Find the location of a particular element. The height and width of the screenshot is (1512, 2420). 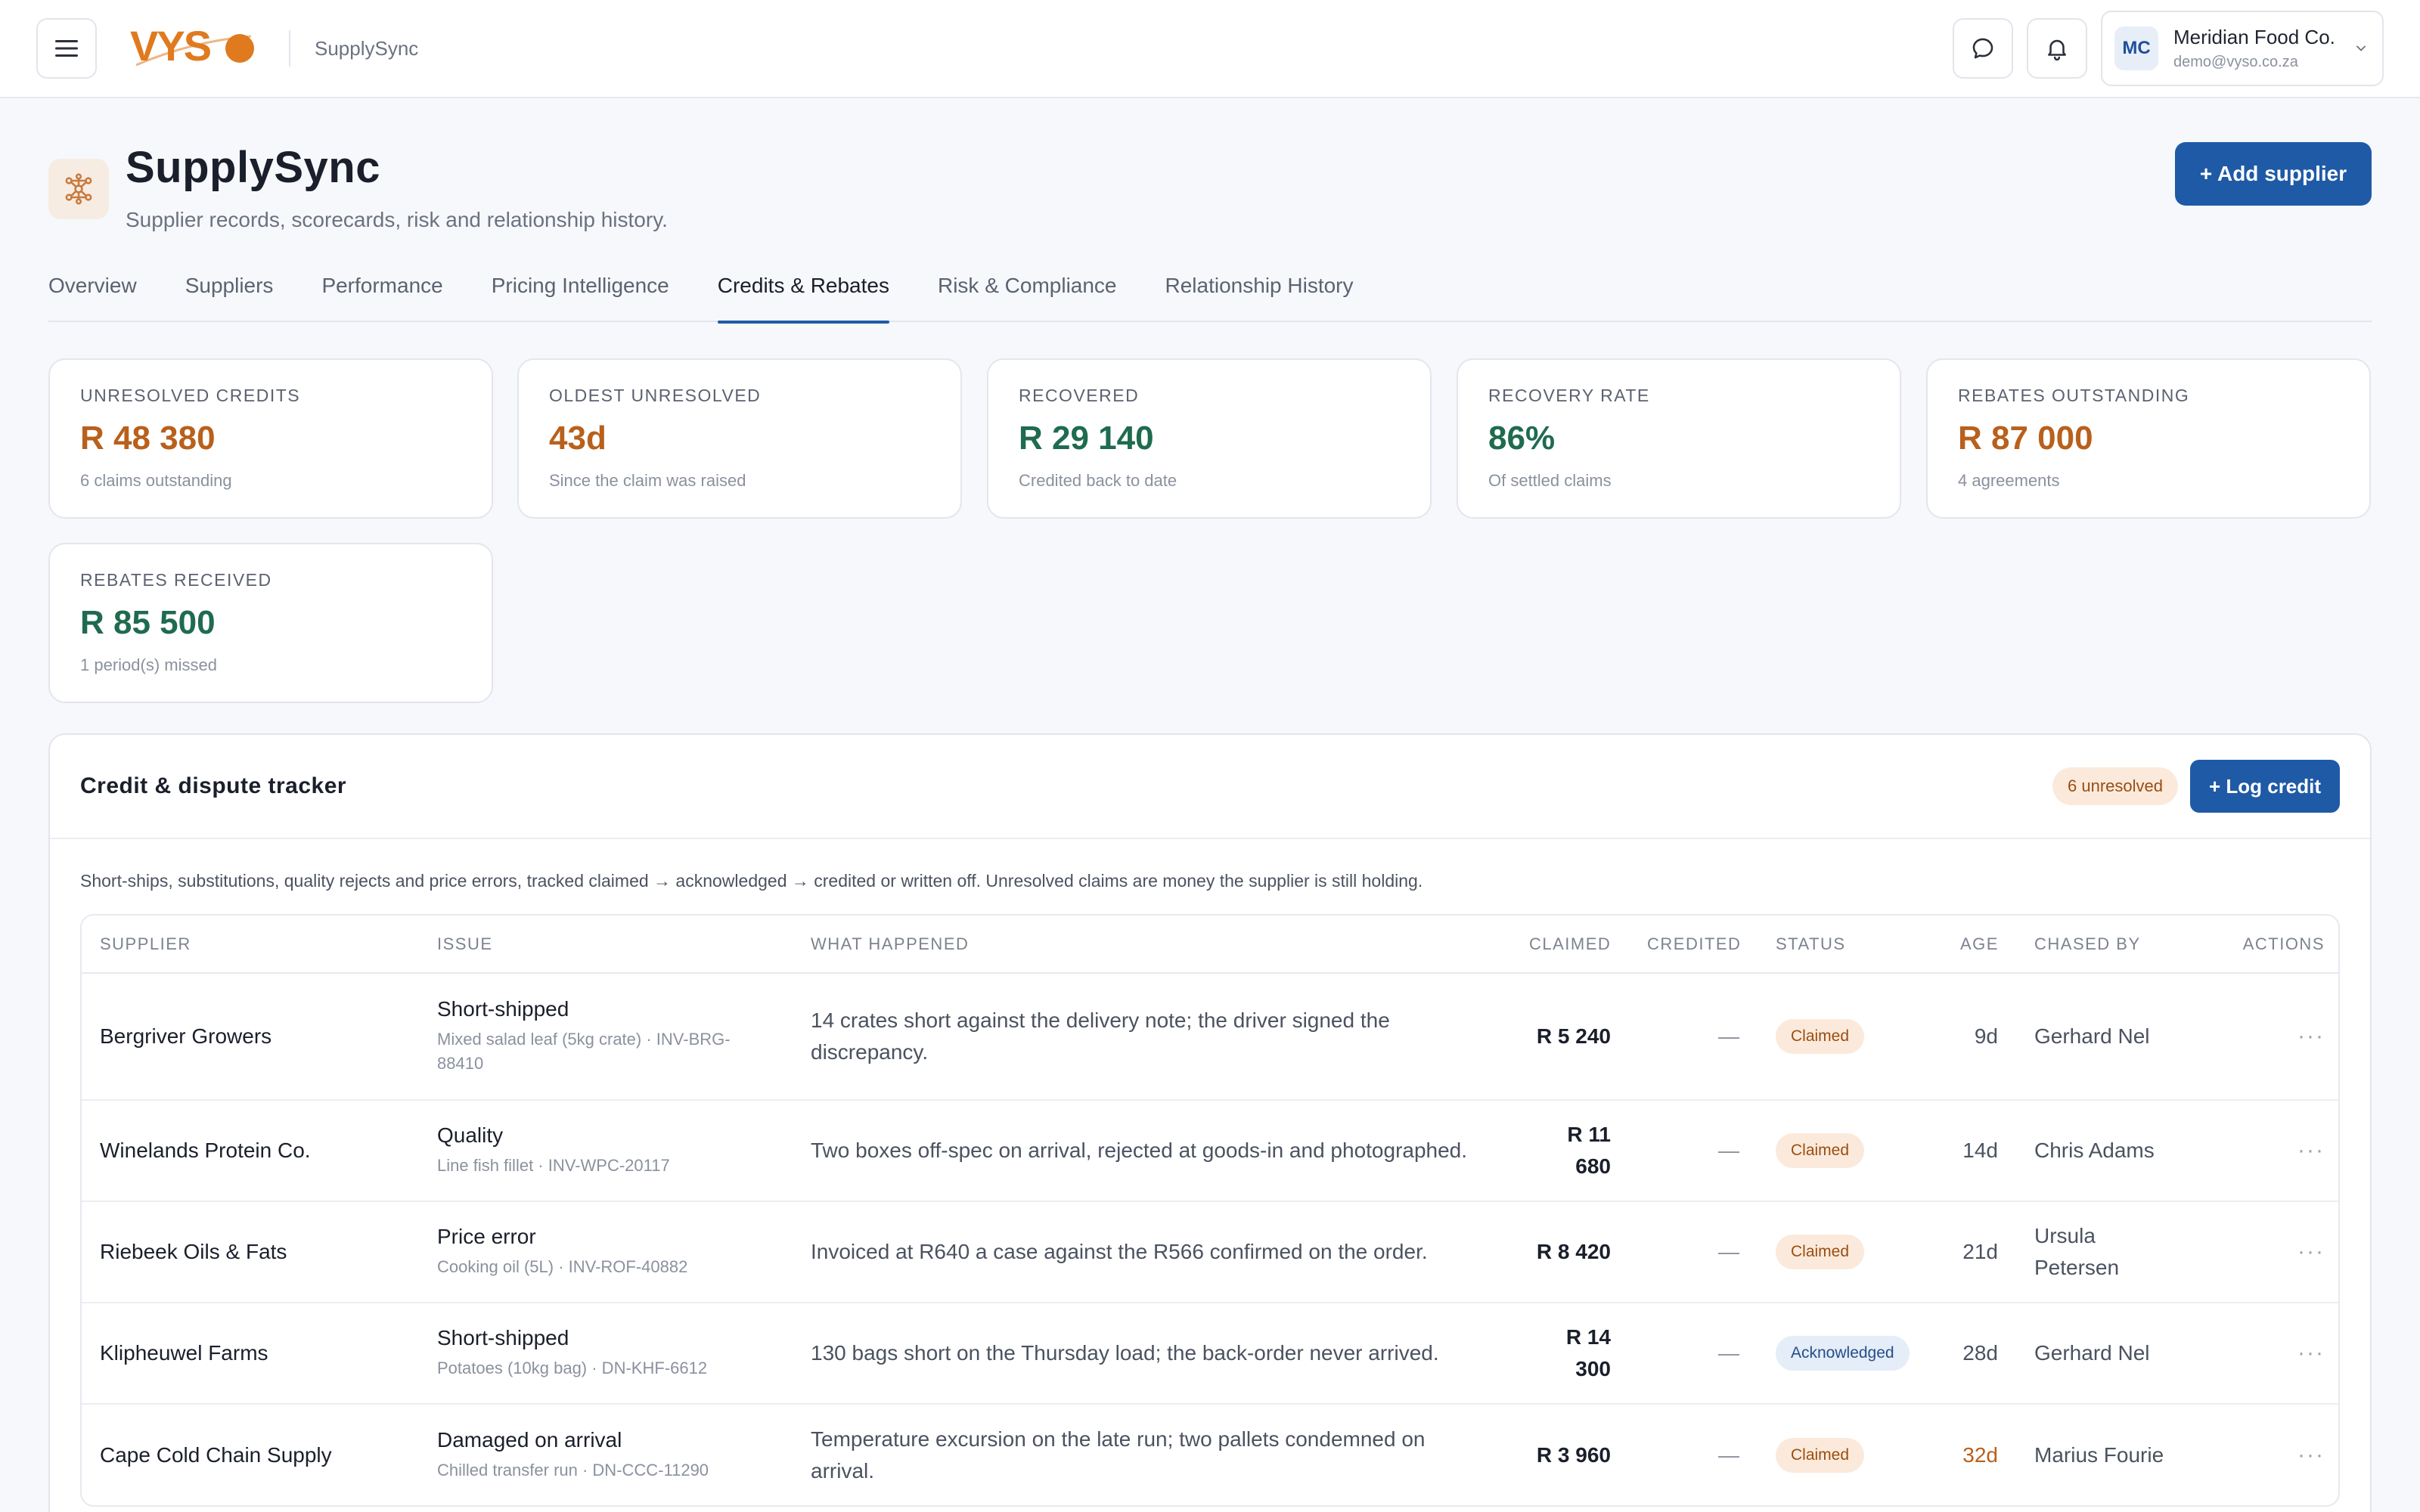

kpi-note: Of settled claims is located at coordinates (1550, 481).